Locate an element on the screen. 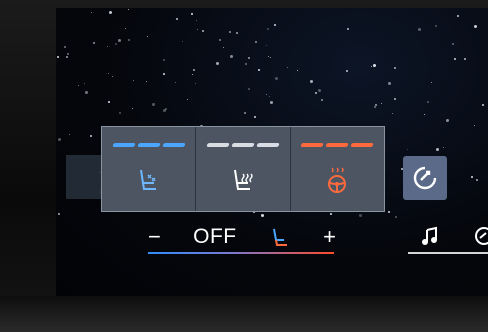  navigation-icon is located at coordinates (481, 236).